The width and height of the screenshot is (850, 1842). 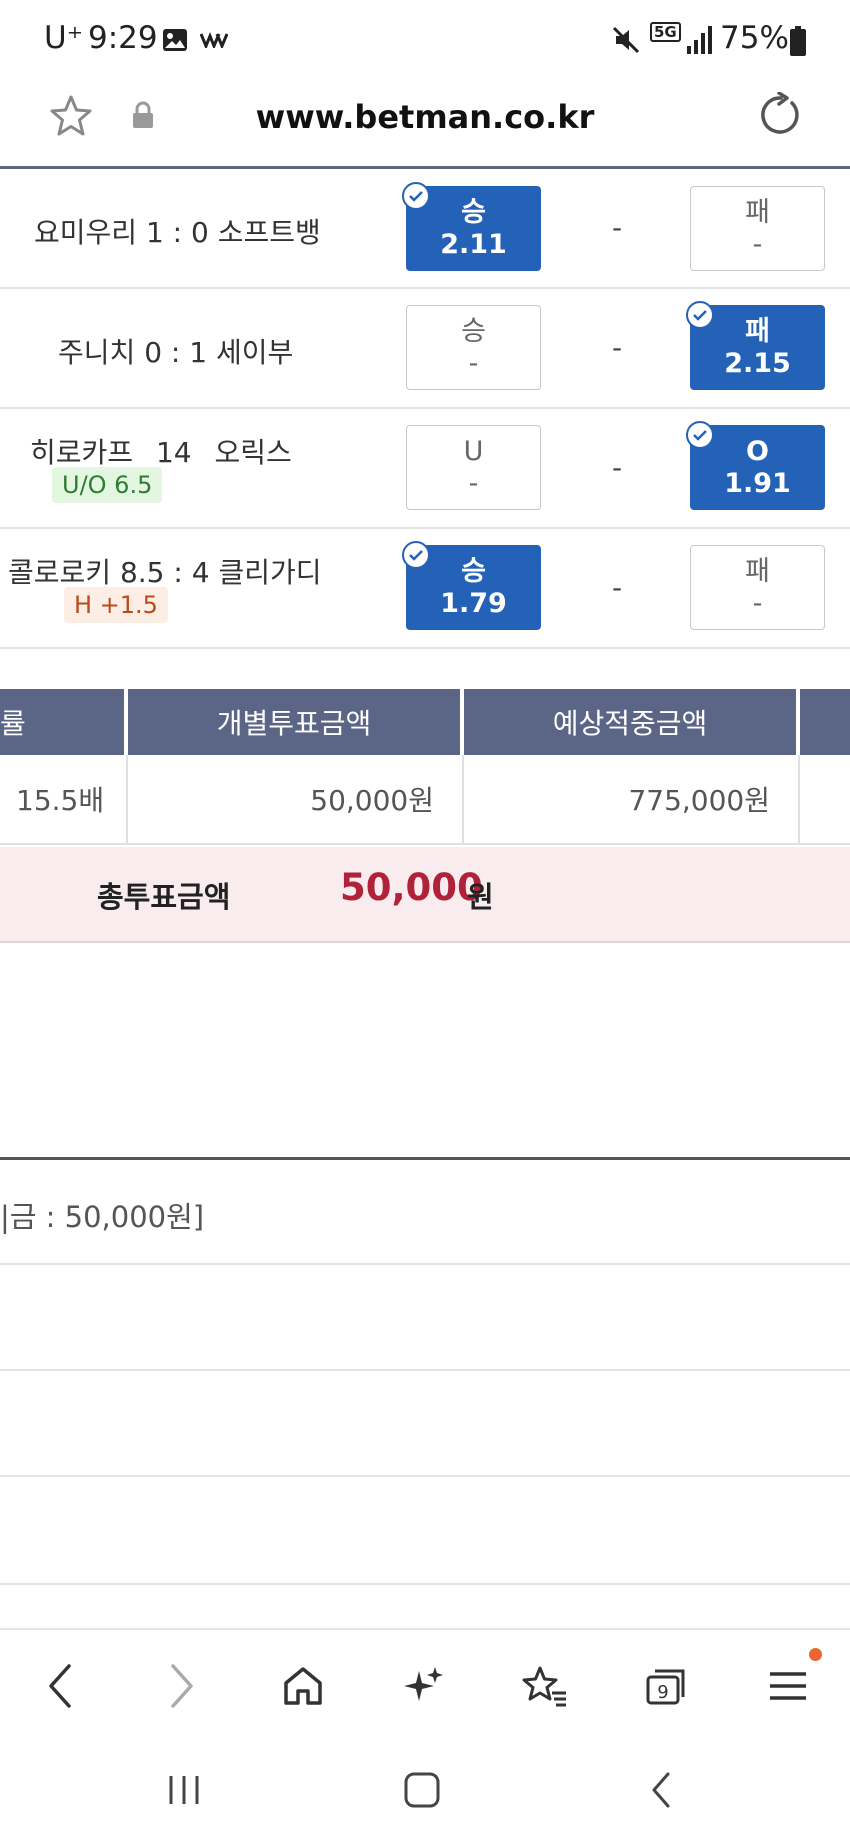 I want to click on tabs-button: 9, so click(x=666, y=1686).